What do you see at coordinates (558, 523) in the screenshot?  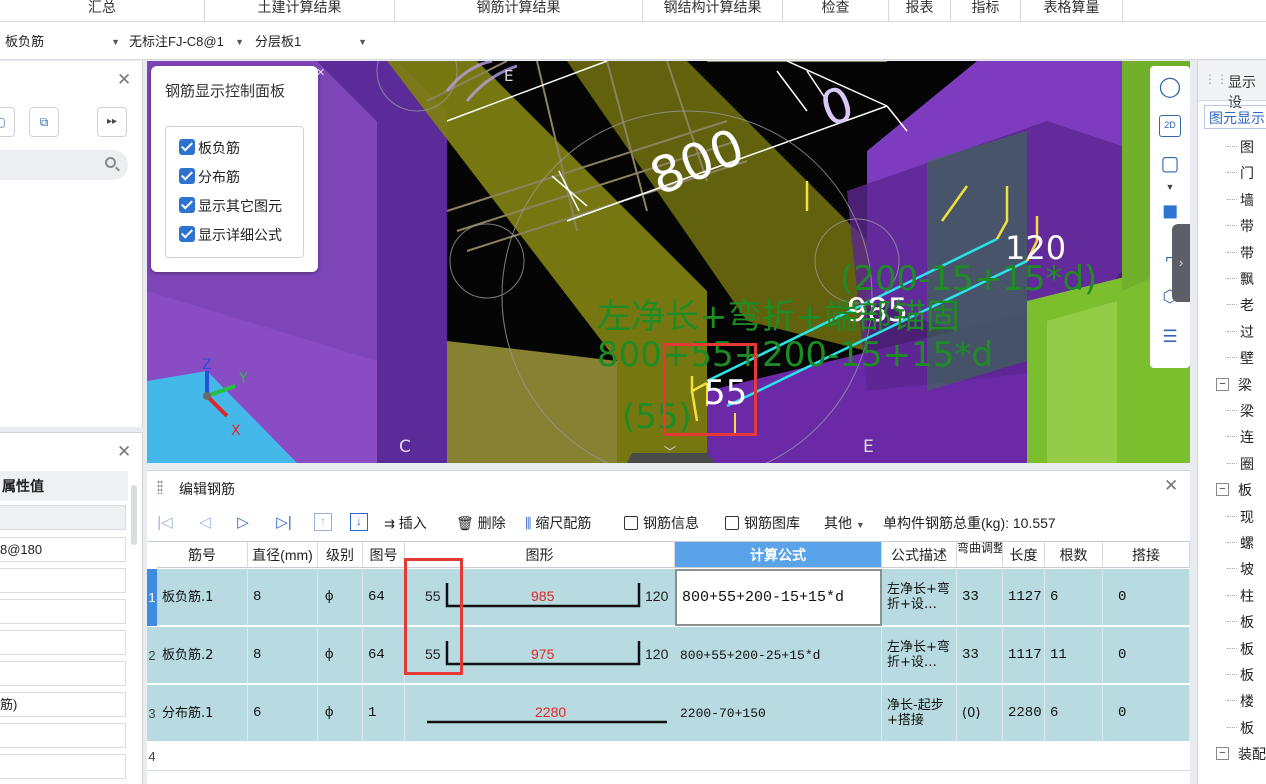 I see `scale-rebar-button: ⫼ 缩尺配筋` at bounding box center [558, 523].